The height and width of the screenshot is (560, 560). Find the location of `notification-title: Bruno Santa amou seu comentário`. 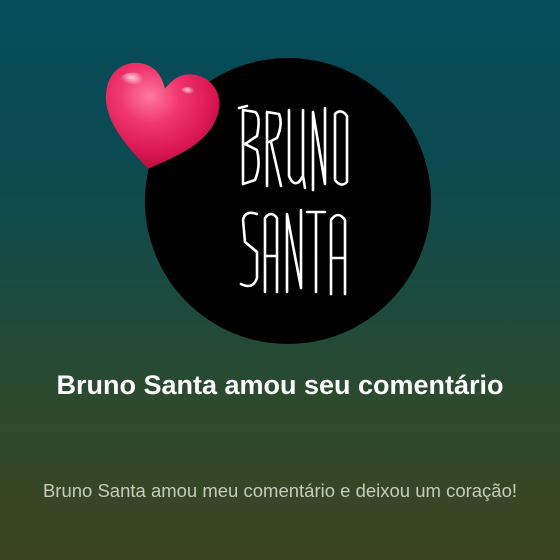

notification-title: Bruno Santa amou seu comentário is located at coordinates (280, 385).